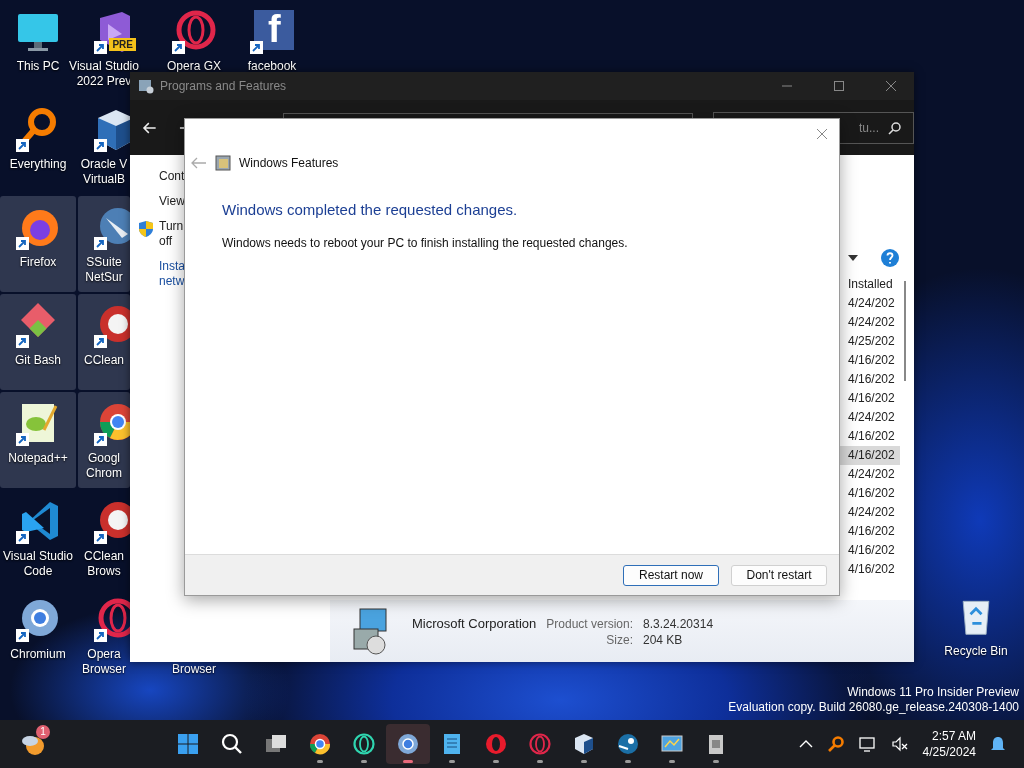 Image resolution: width=1024 pixels, height=768 pixels. What do you see at coordinates (425, 243) in the screenshot?
I see `dialog-message: Windows needs to reboot your PC to finish installing the requested changes.` at bounding box center [425, 243].